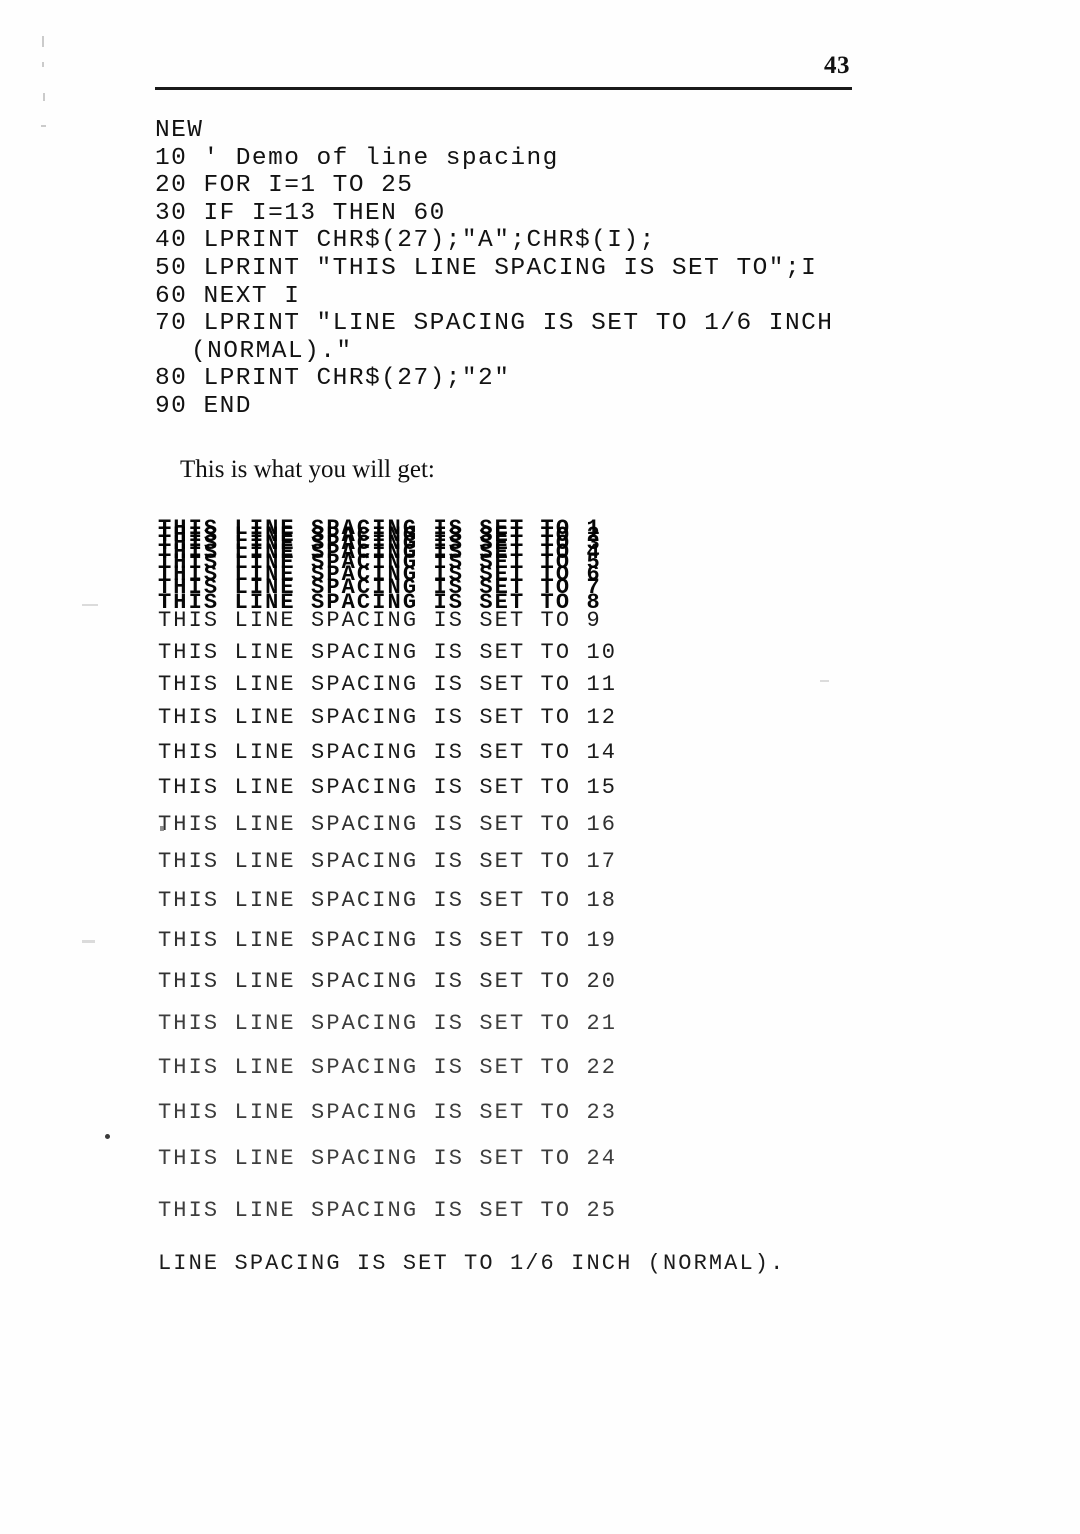 The height and width of the screenshot is (1534, 1080). I want to click on printer-output-line: THIS LINE SPACING IS SET TO 25, so click(388, 1210).